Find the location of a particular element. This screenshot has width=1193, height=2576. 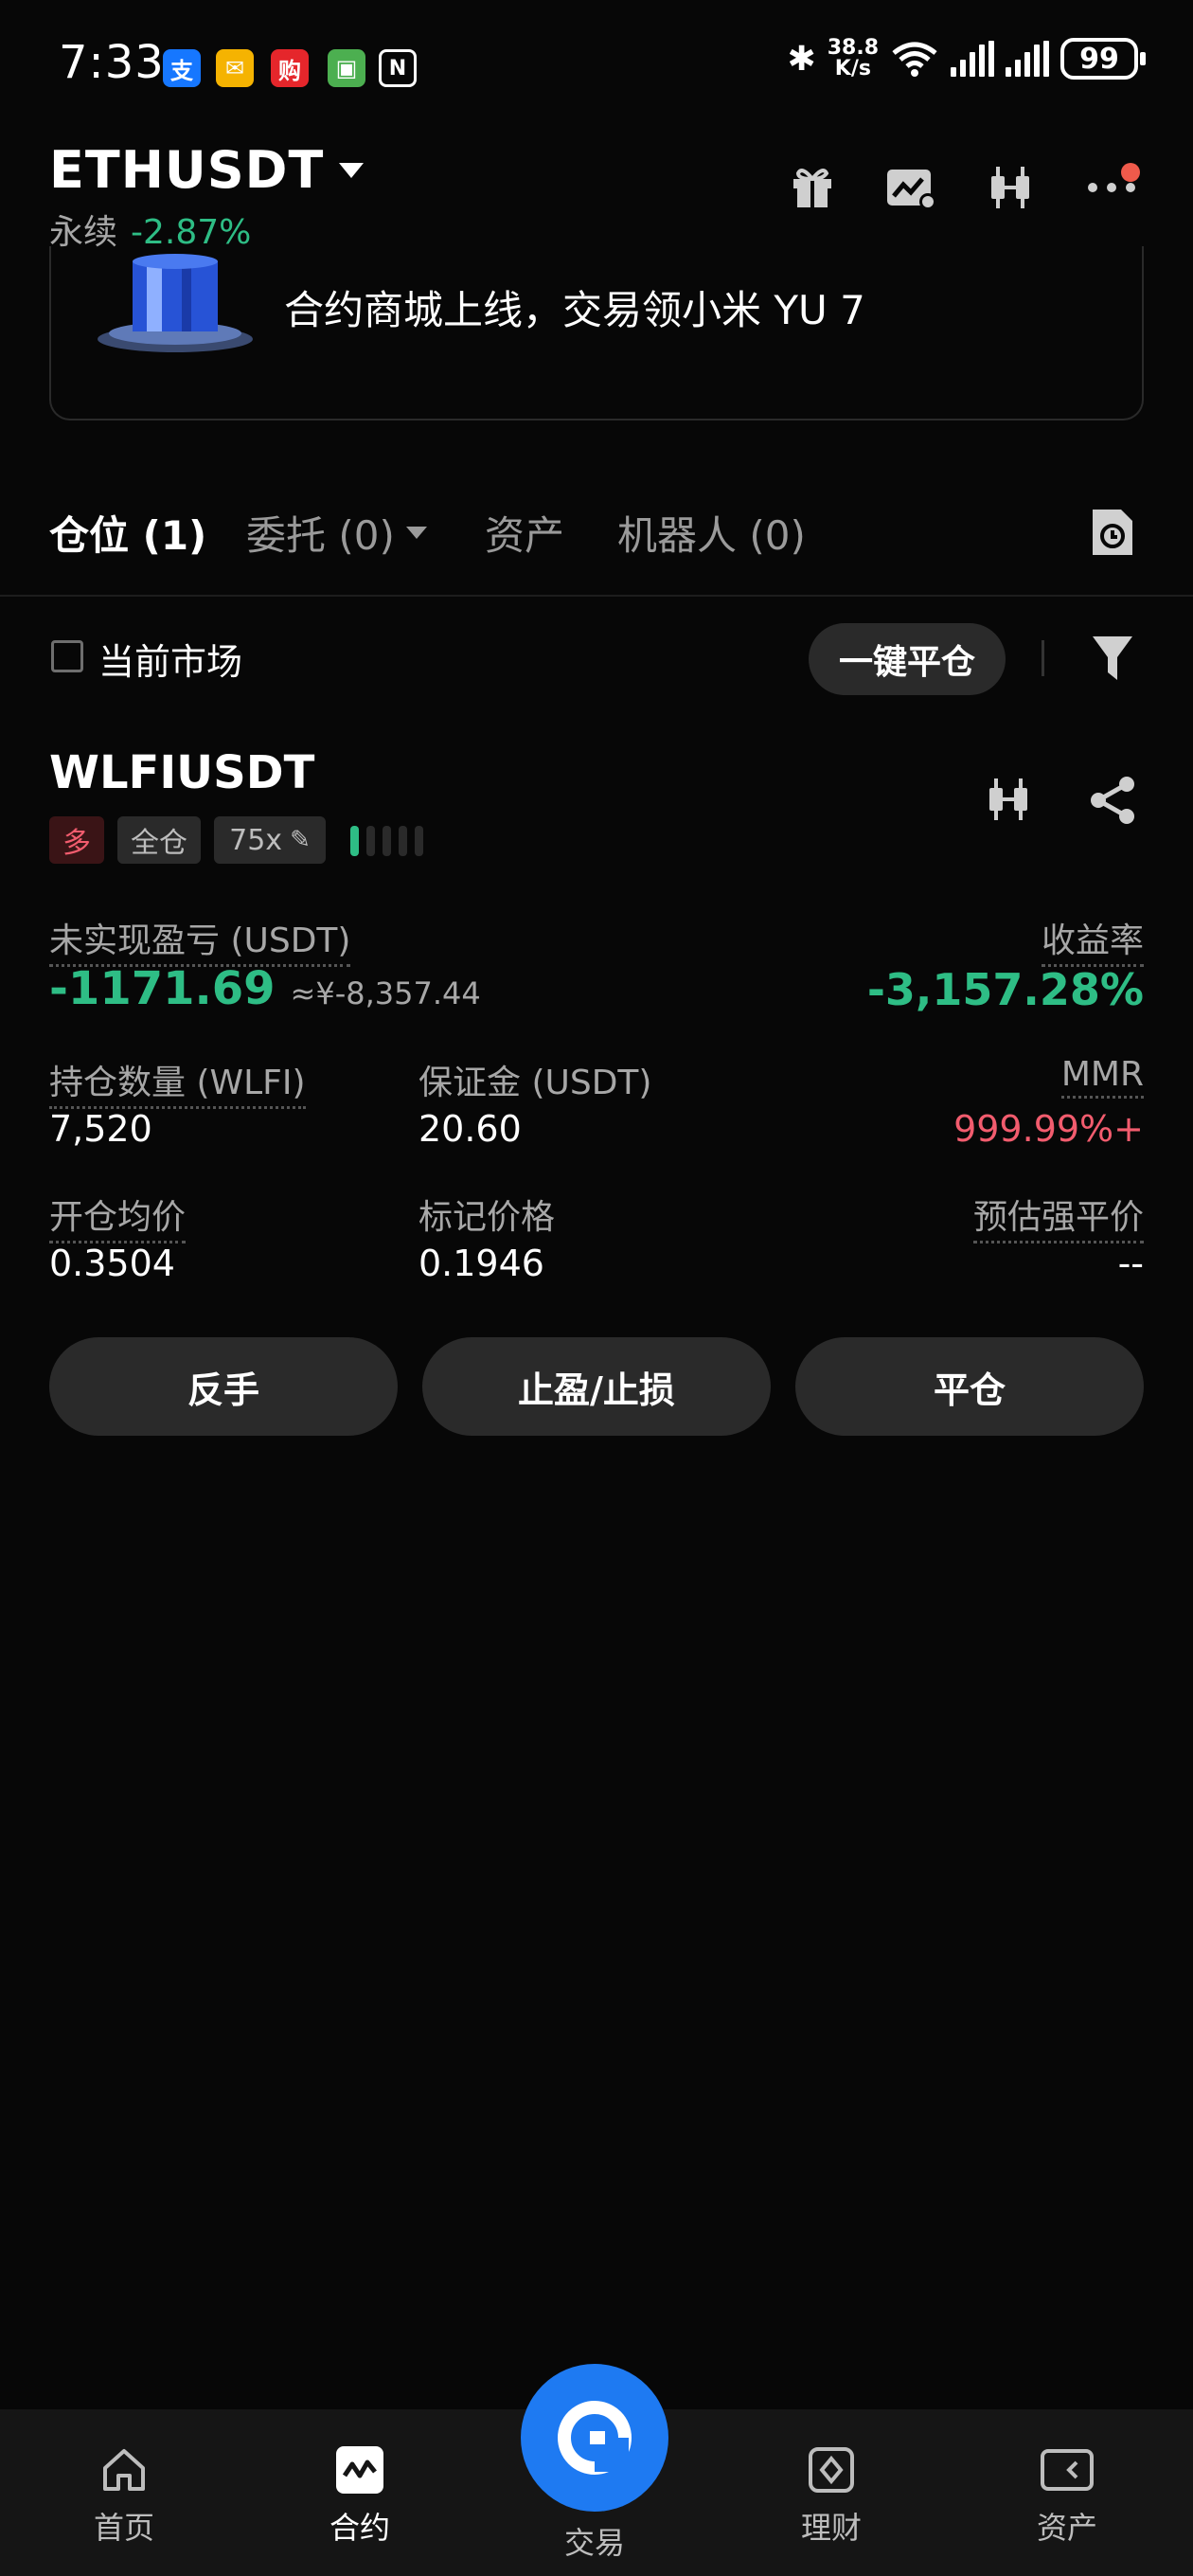

leverage-badge: 75x ✎ is located at coordinates (270, 840).